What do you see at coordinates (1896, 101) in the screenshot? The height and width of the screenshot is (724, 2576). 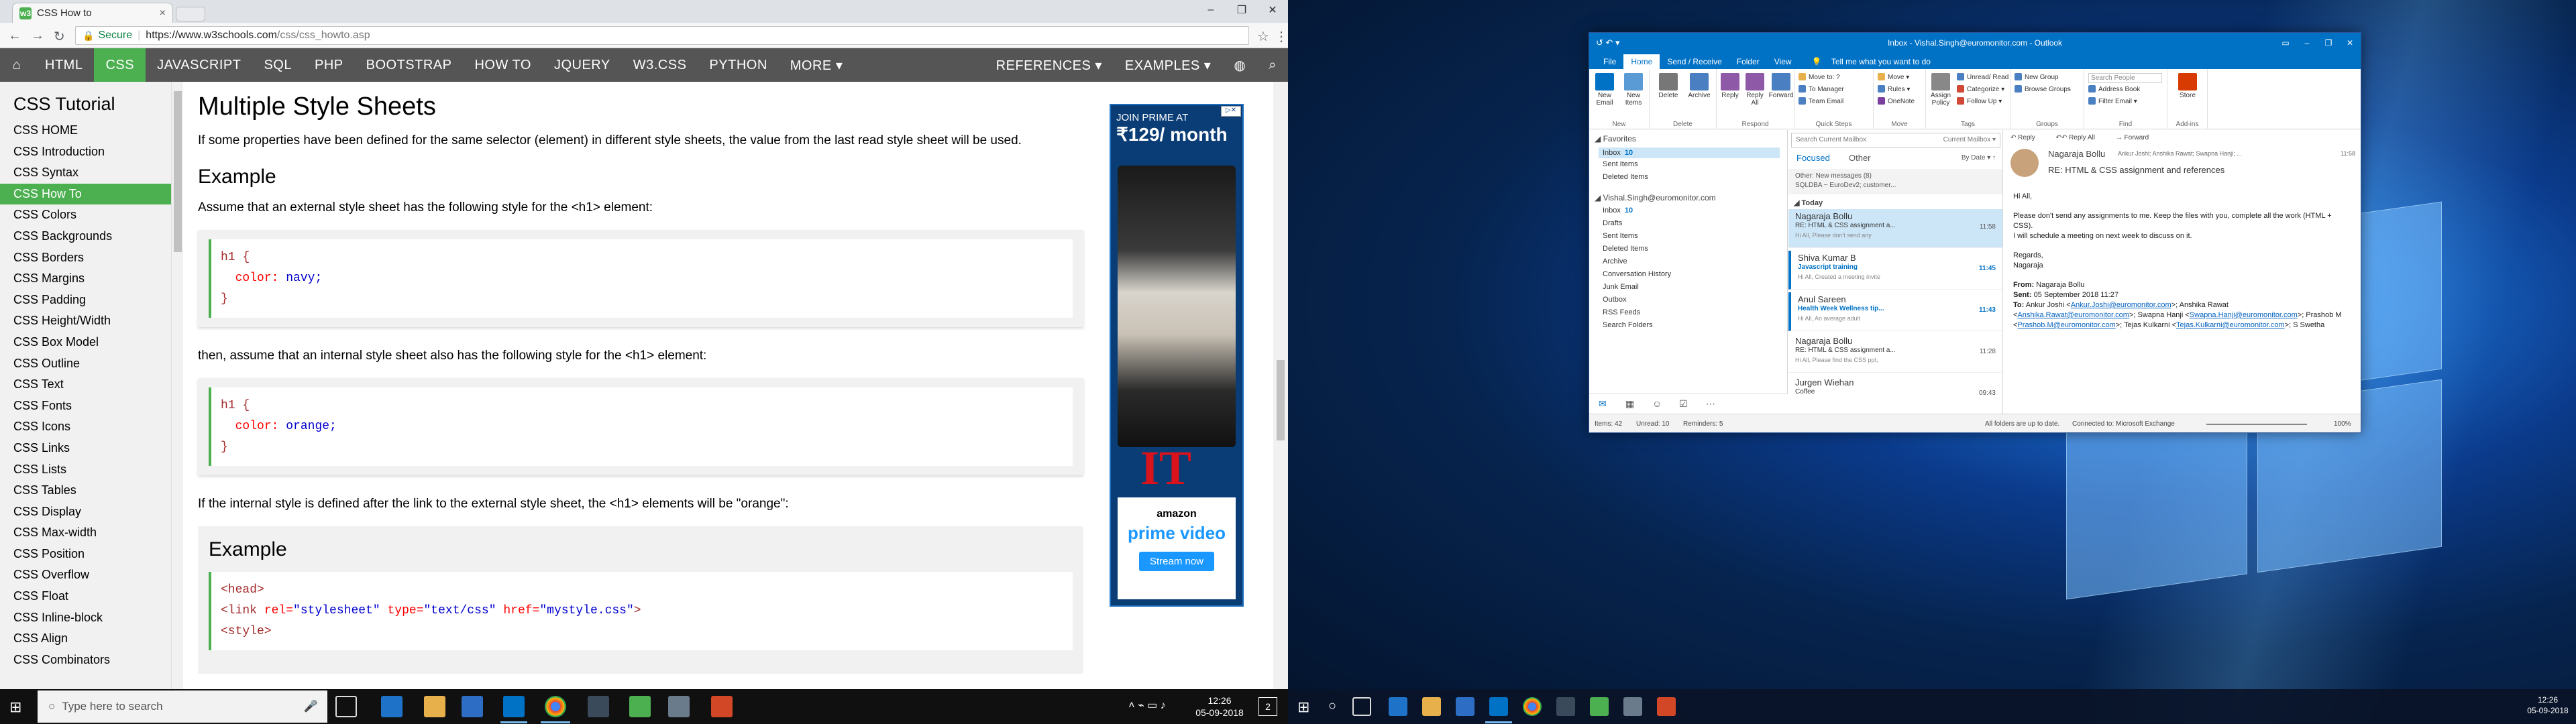 I see `onenote-button: OneNote` at bounding box center [1896, 101].